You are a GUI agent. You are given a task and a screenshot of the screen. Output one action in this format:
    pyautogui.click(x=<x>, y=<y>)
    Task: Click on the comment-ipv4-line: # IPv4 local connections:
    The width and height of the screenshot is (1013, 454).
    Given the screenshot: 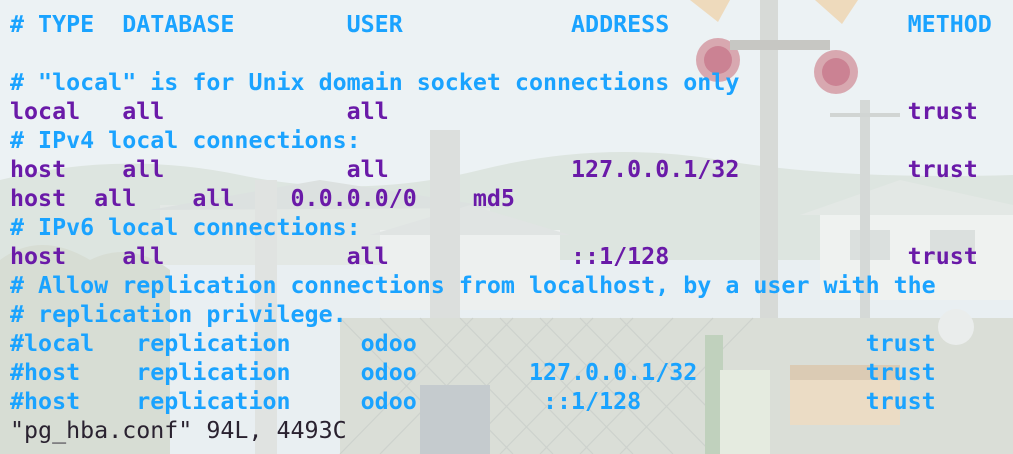 What is the action you would take?
    pyautogui.click(x=185, y=140)
    